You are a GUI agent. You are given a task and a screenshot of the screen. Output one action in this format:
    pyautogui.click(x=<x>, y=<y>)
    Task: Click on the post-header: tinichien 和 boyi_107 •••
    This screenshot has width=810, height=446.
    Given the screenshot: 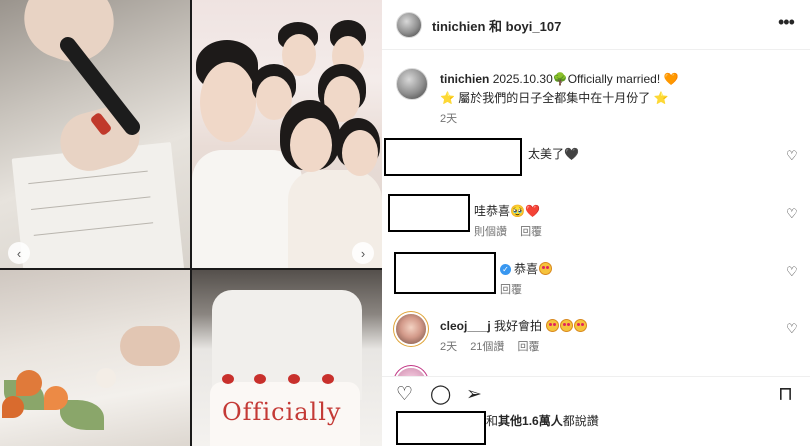 What is the action you would take?
    pyautogui.click(x=596, y=25)
    